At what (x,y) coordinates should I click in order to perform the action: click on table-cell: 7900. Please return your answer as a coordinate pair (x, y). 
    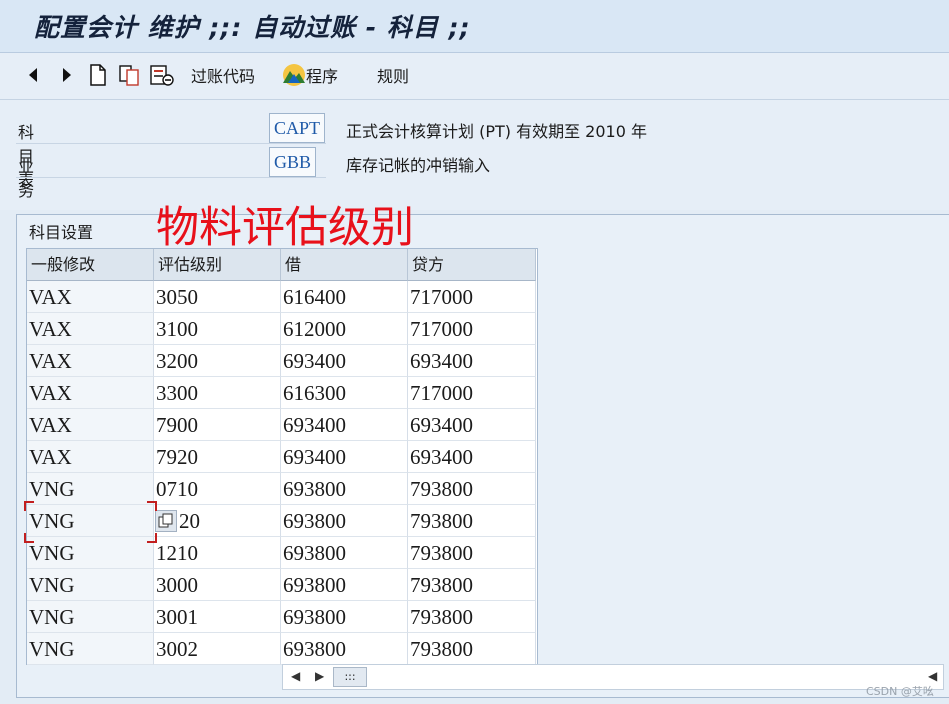
    Looking at the image, I should click on (217, 425).